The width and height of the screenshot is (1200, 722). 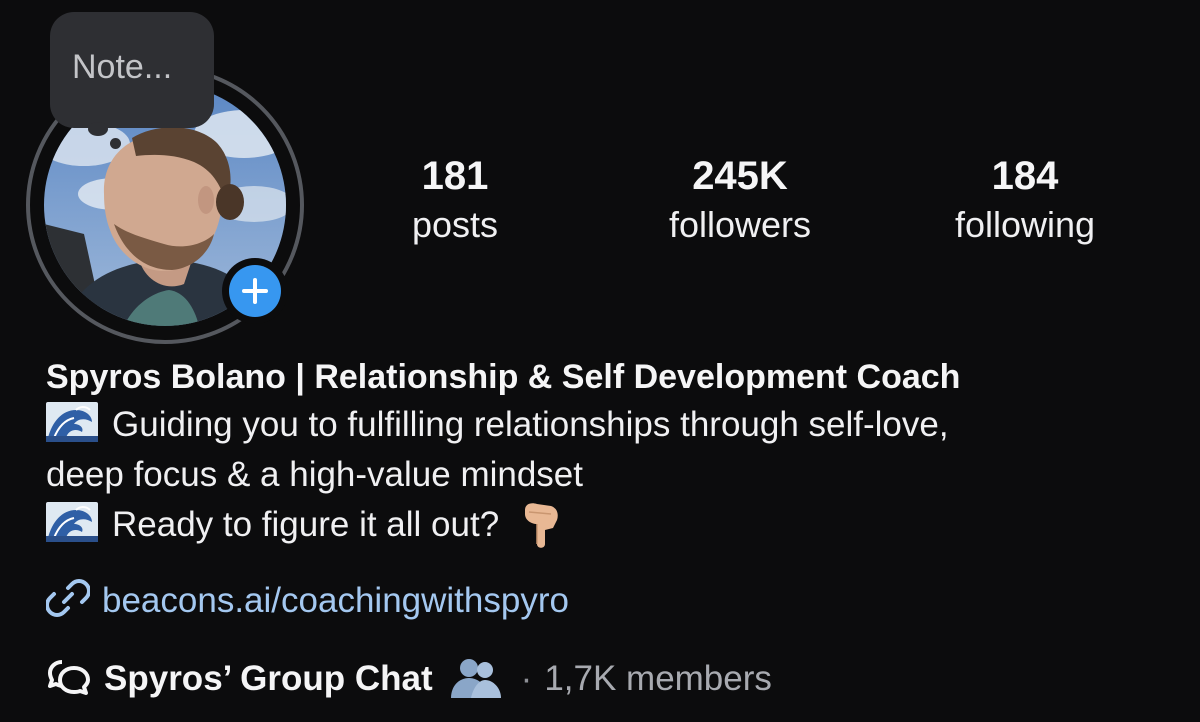 I want to click on following-count: 184, so click(x=1025, y=176).